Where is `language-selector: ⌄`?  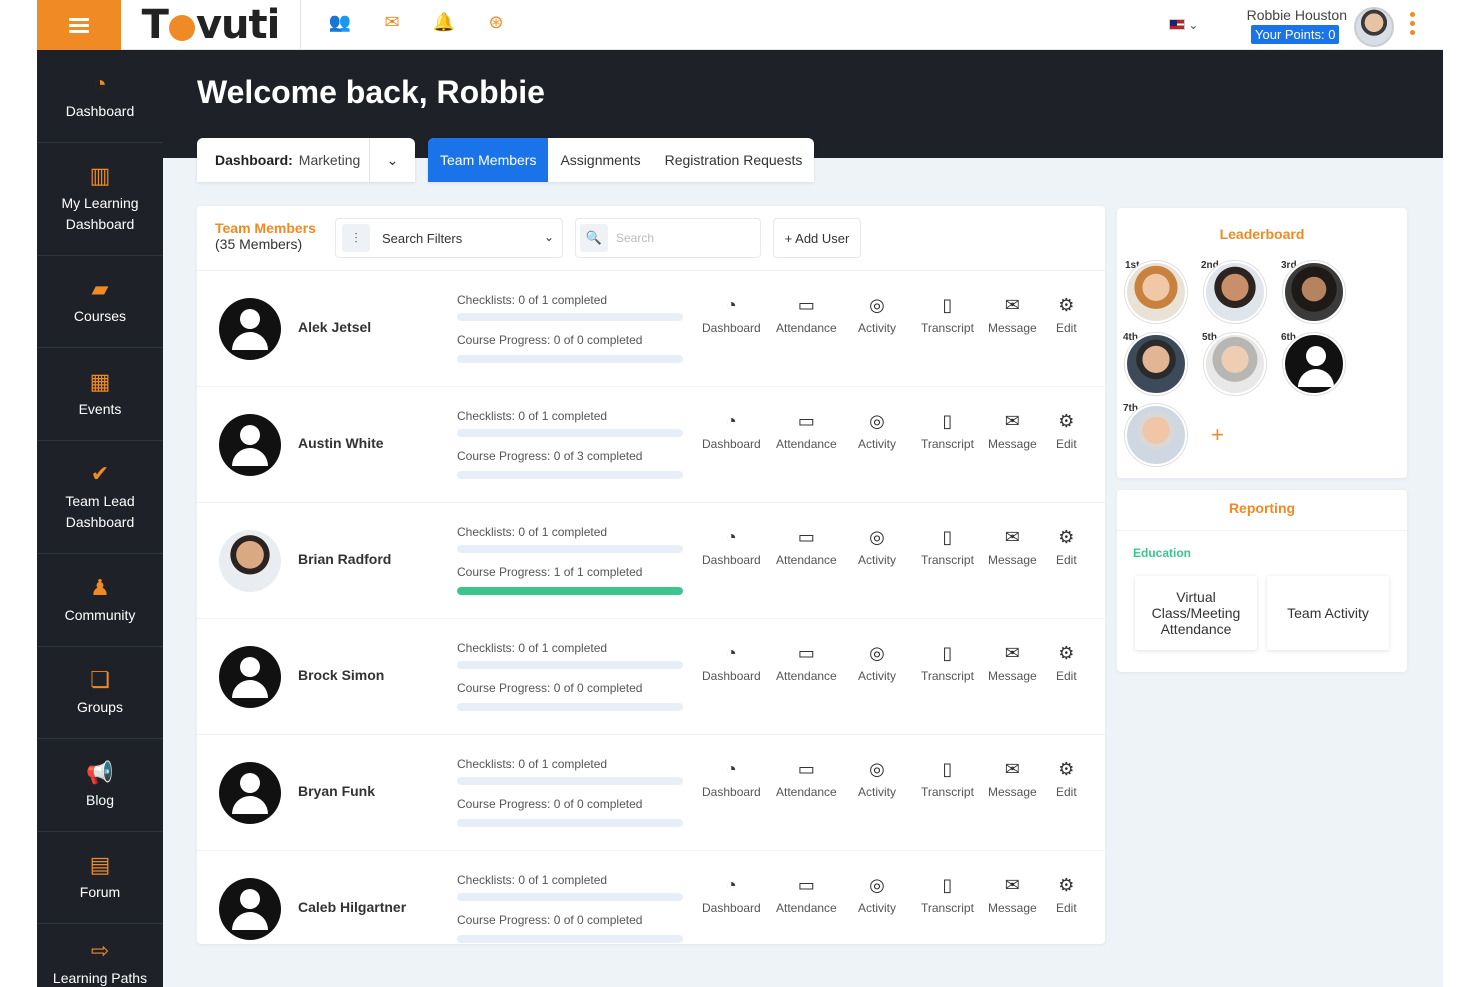
language-selector: ⌄ is located at coordinates (1183, 25).